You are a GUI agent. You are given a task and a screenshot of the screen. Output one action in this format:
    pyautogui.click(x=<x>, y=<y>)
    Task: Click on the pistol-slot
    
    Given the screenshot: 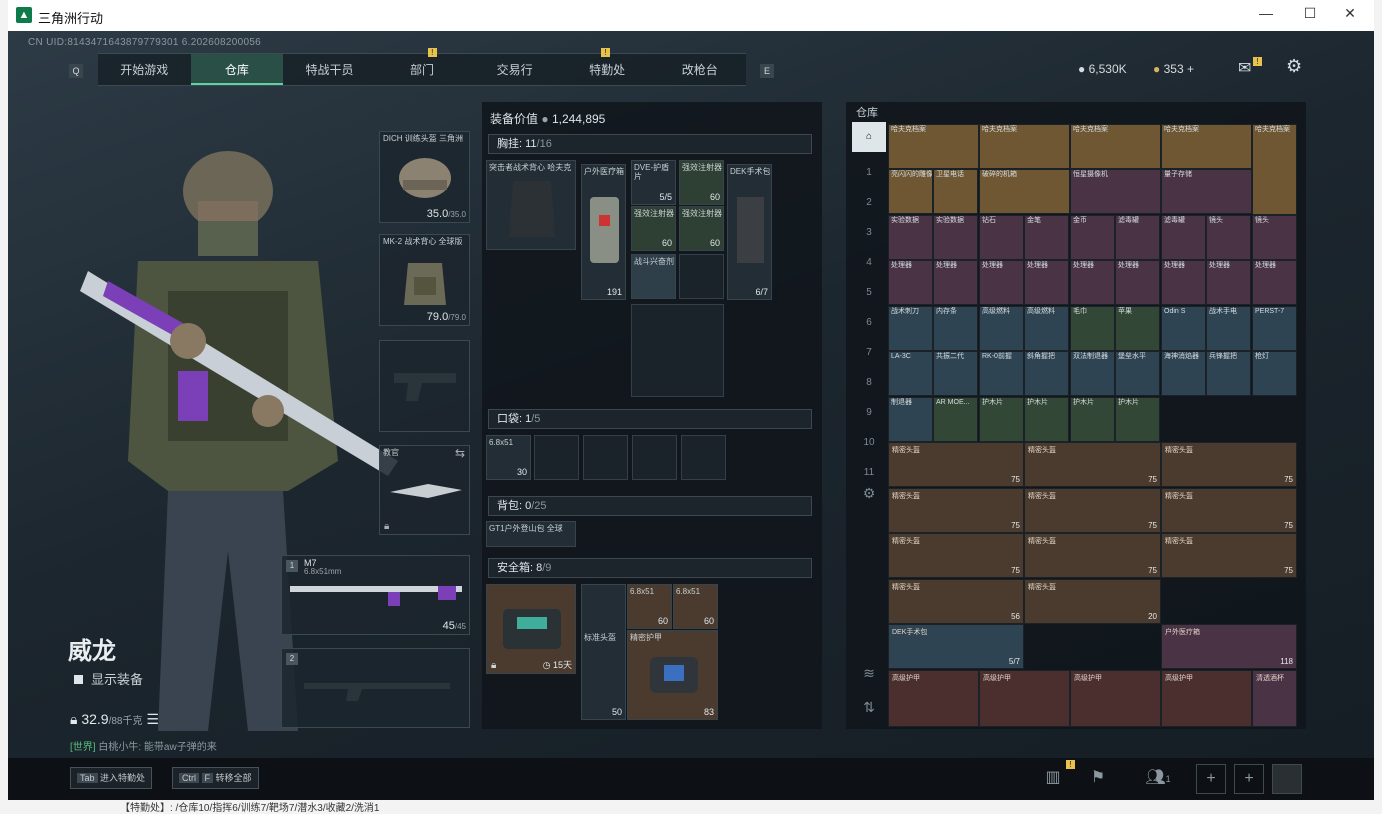 What is the action you would take?
    pyautogui.click(x=424, y=386)
    